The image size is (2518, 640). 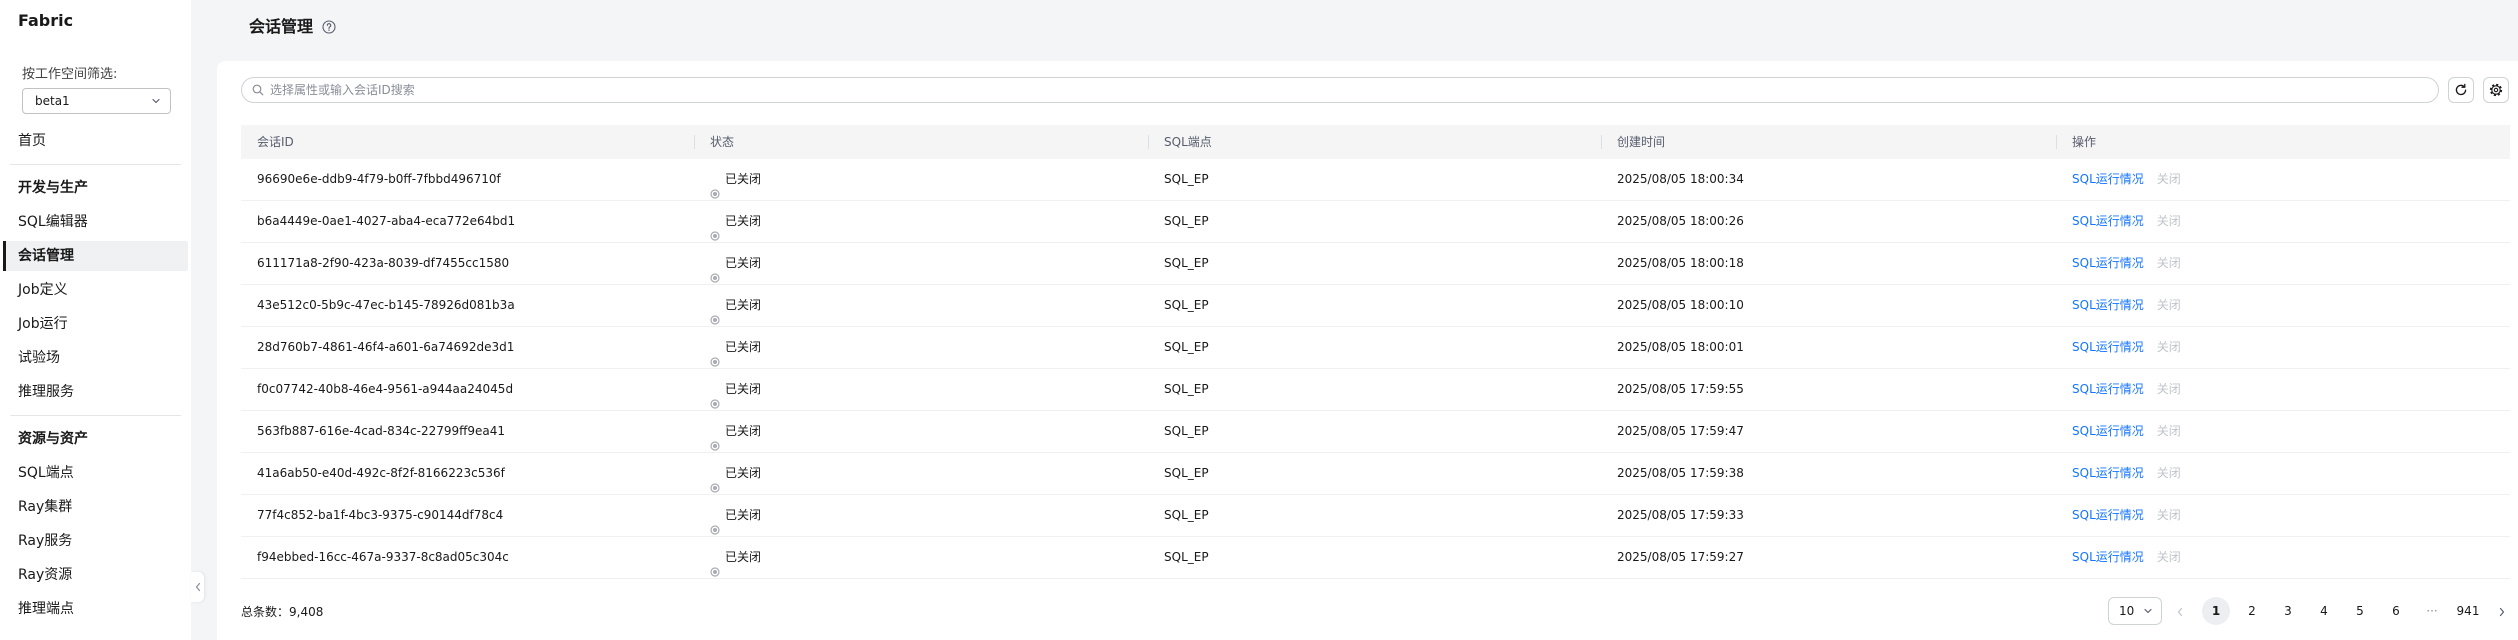 I want to click on settings-button, so click(x=2496, y=90).